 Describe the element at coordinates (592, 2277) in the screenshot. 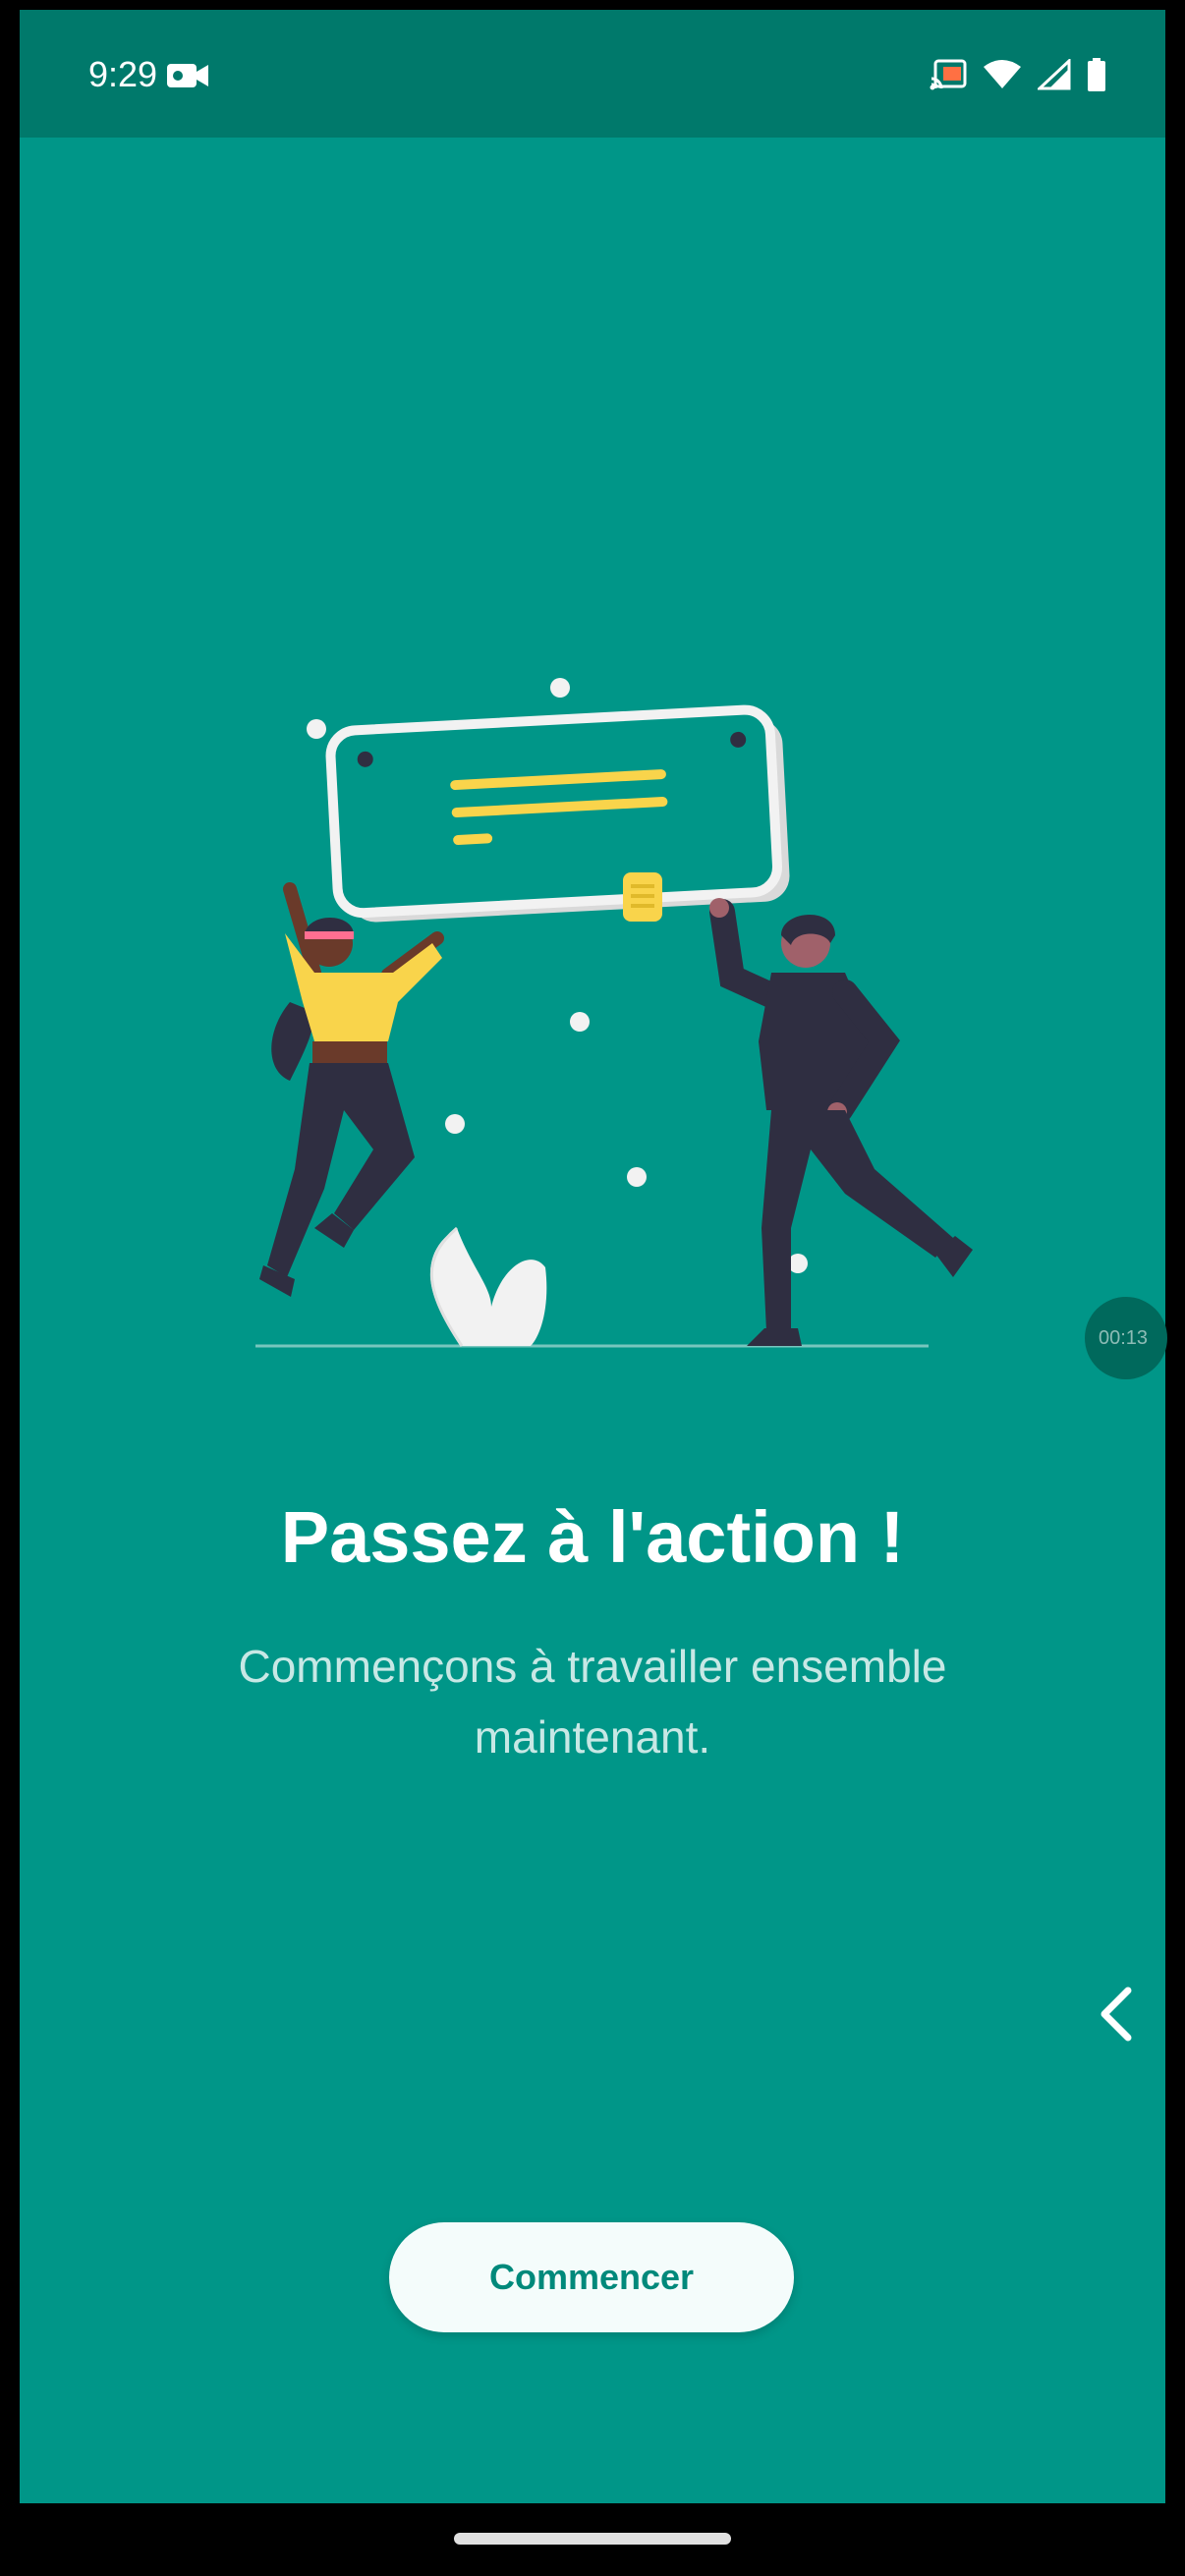

I see `start-button: Commencer` at that location.